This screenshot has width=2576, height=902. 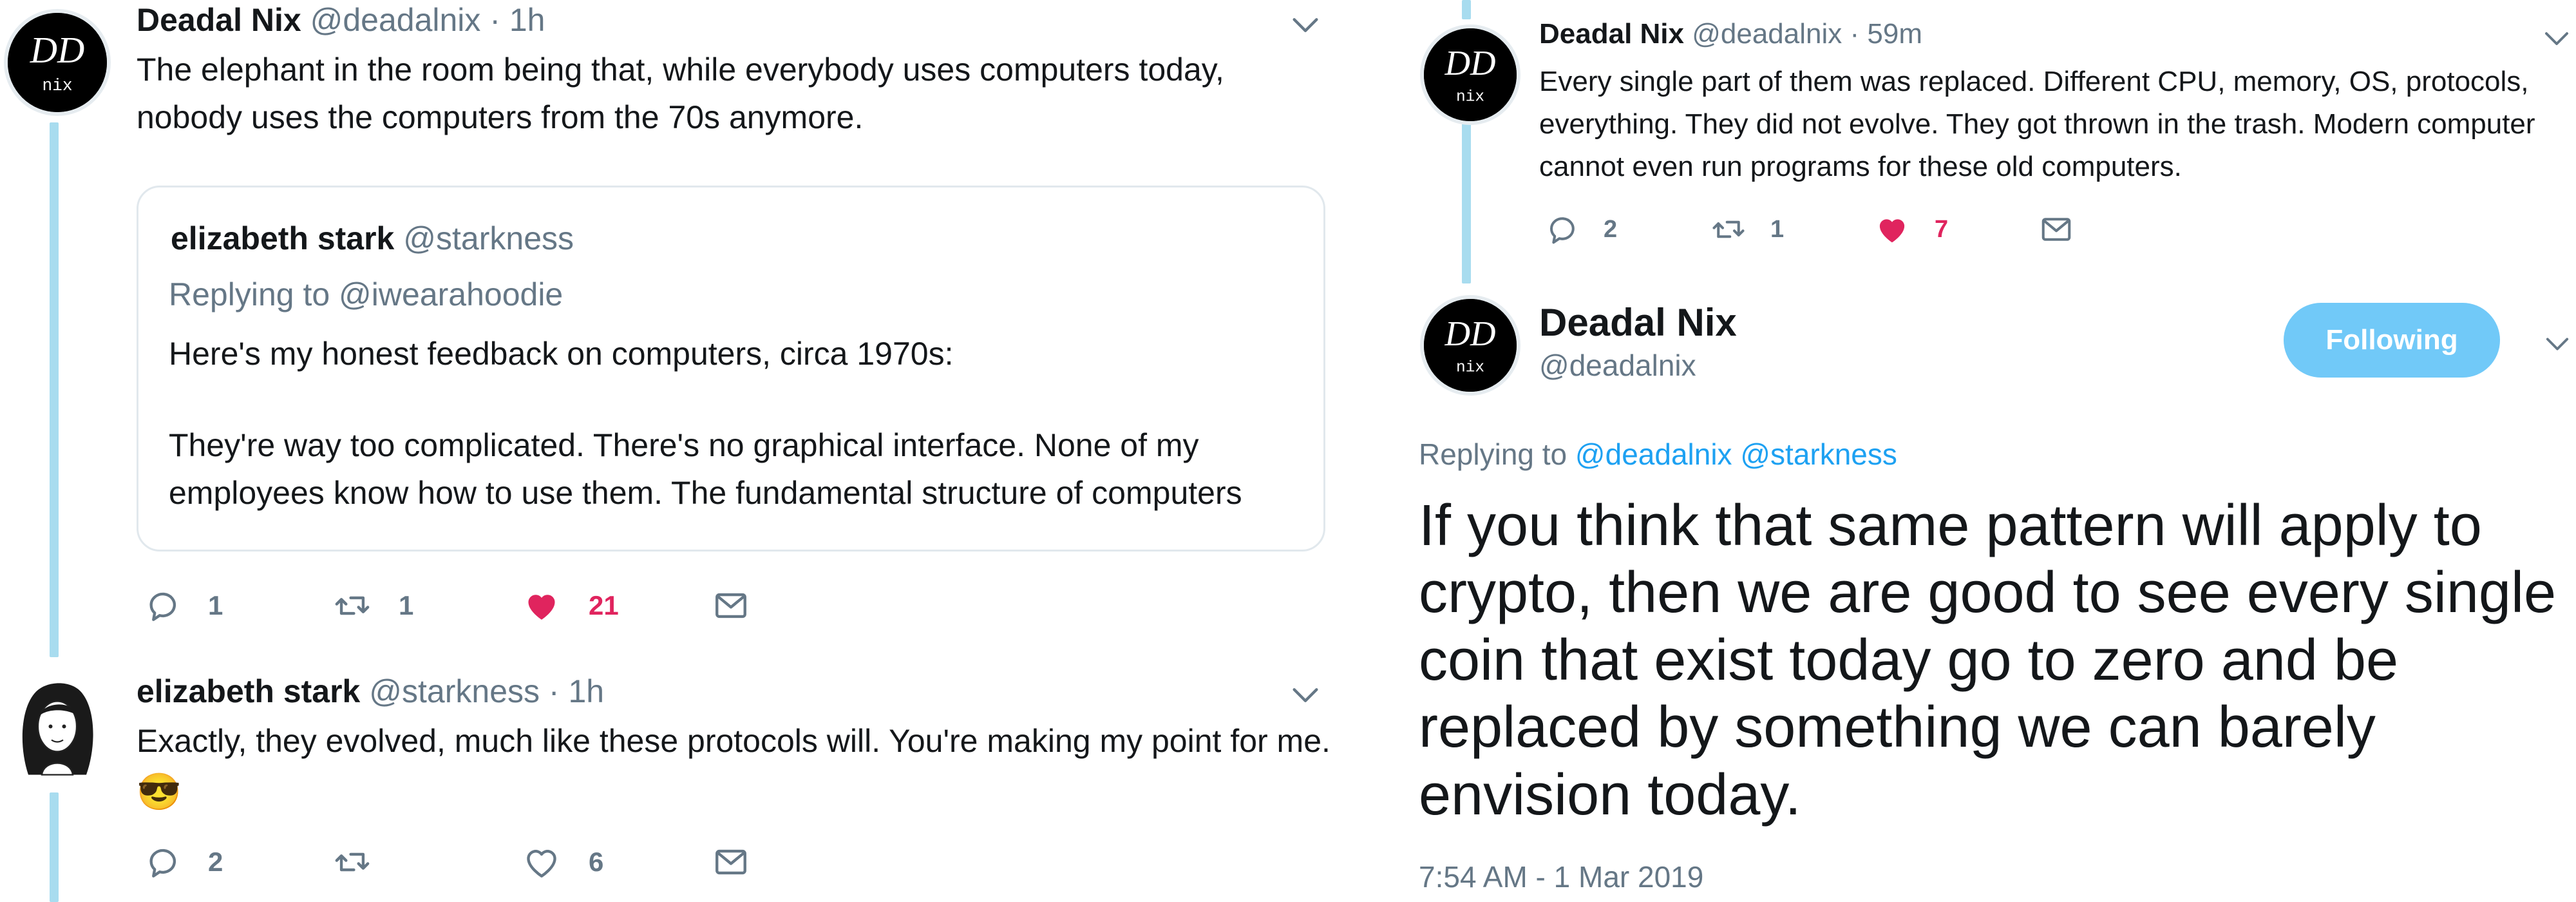 What do you see at coordinates (1942, 229) in the screenshot?
I see `like-count: 7` at bounding box center [1942, 229].